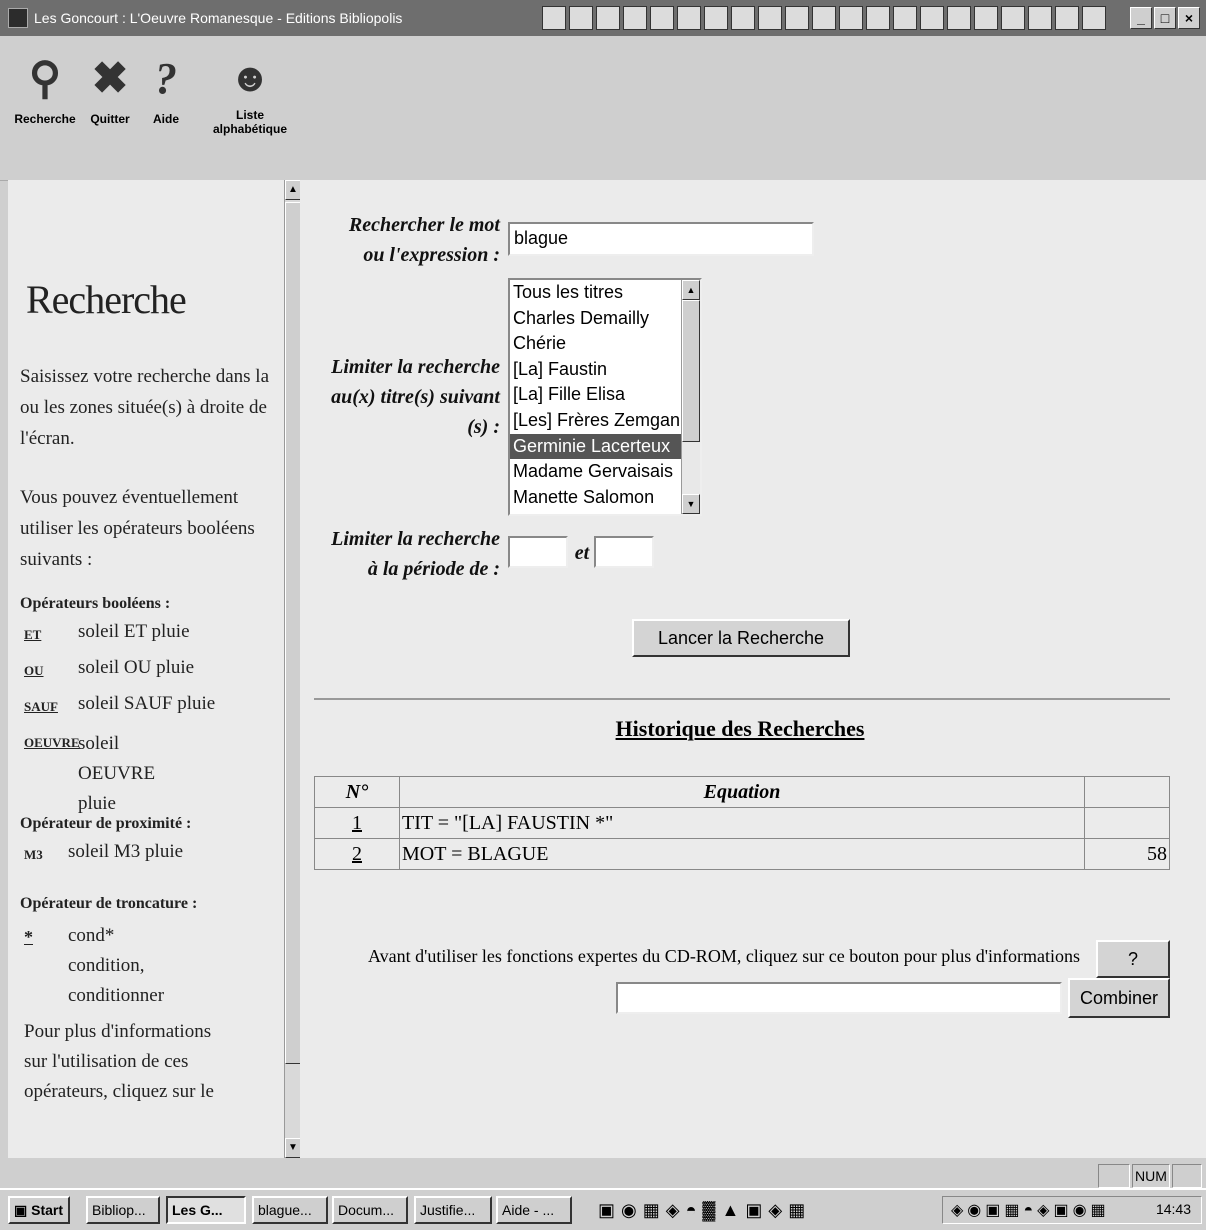  What do you see at coordinates (95, 603) in the screenshot?
I see `bool-heading: Opérateurs booléens :` at bounding box center [95, 603].